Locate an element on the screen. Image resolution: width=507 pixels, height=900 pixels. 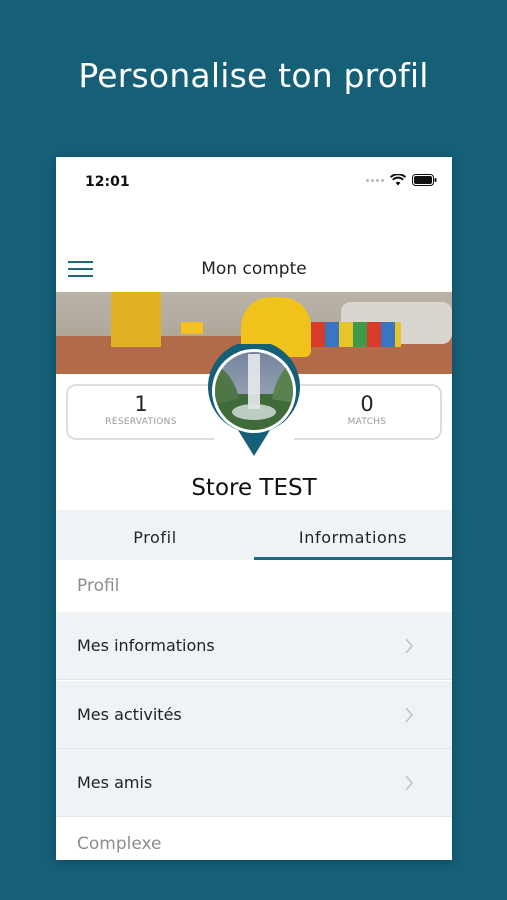
profile-name: Store TEST is located at coordinates (254, 488).